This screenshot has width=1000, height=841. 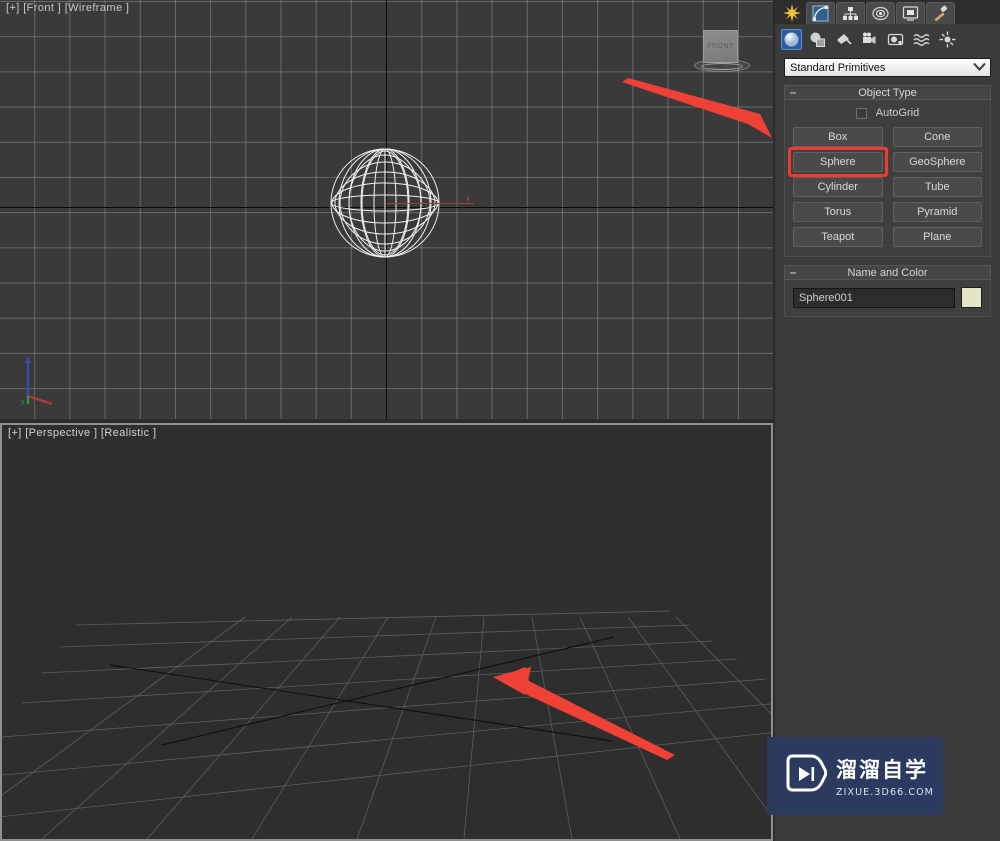 I want to click on category-helpers, so click(x=895, y=39).